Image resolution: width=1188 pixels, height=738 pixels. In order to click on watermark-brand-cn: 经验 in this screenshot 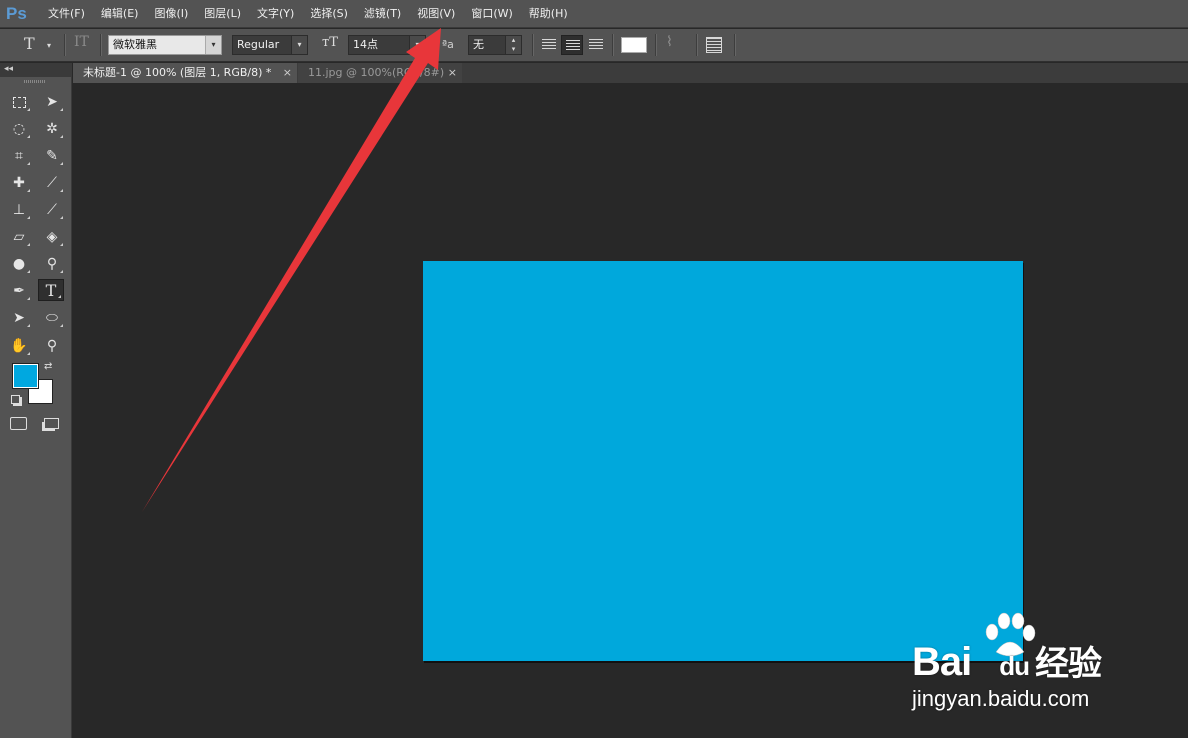, I will do `click(1068, 664)`.